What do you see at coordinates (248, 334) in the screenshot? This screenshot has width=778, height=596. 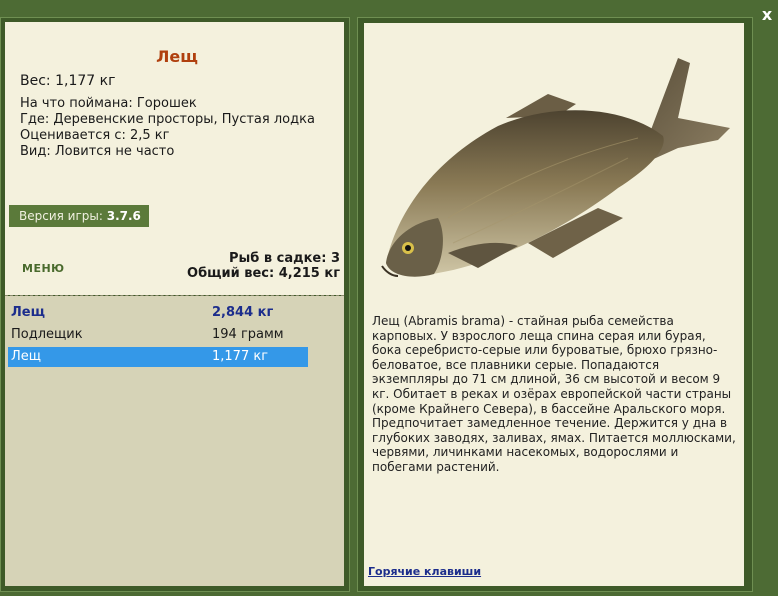 I see `list-item-weight: 194 грамм` at bounding box center [248, 334].